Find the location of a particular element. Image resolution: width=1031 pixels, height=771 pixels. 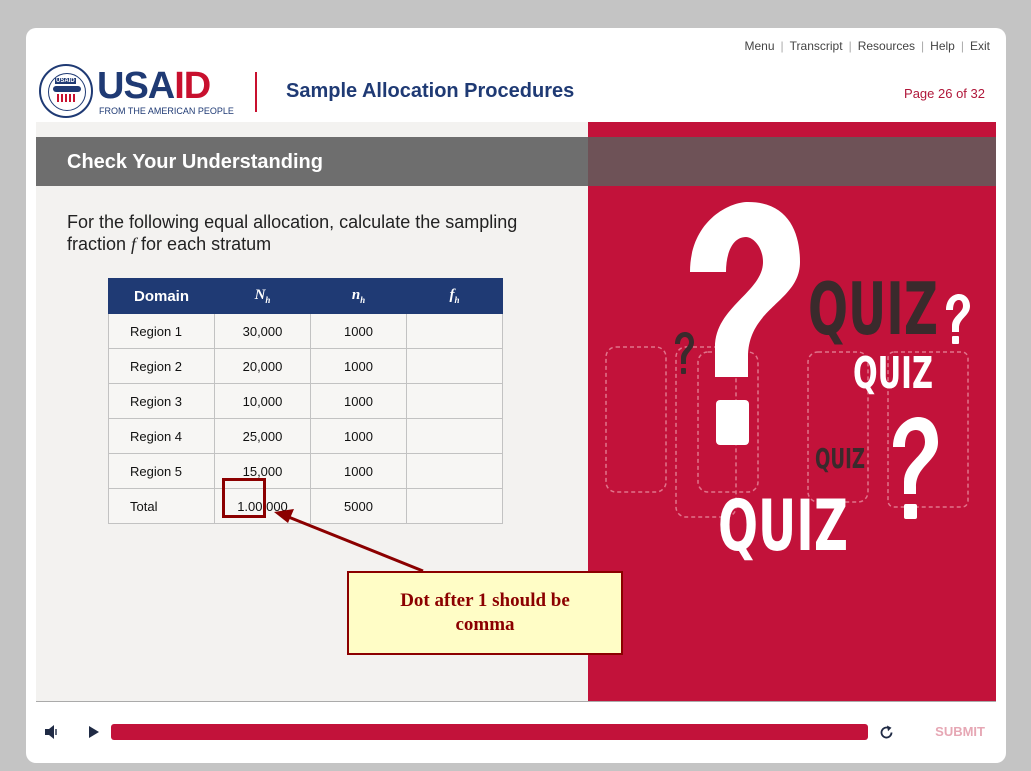

footer-divider is located at coordinates (516, 701).